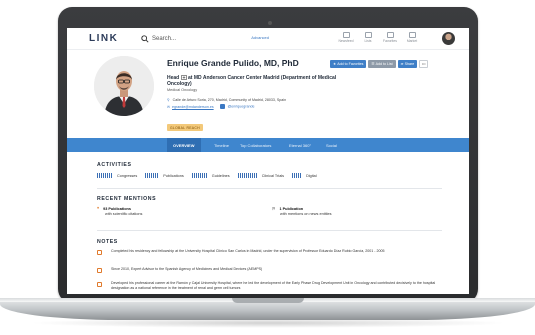 This screenshot has width=535, height=335. I want to click on hospital-icon, so click(183, 77).